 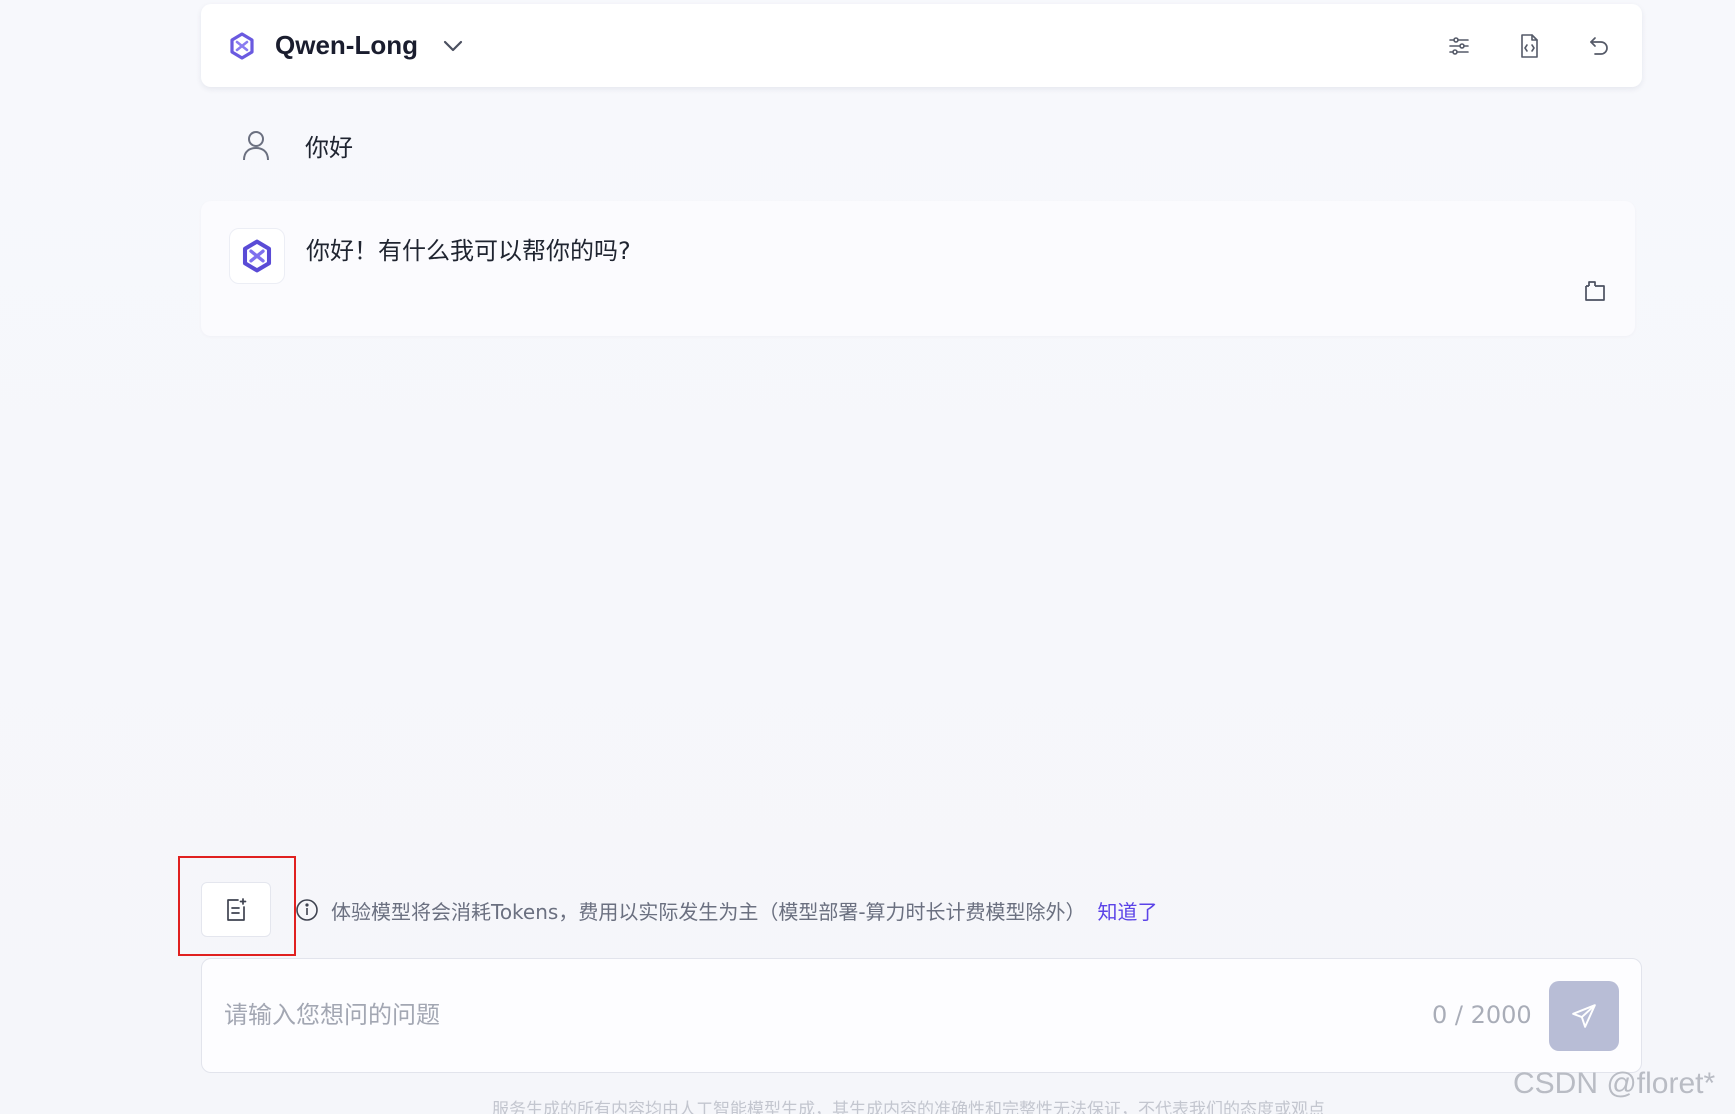 What do you see at coordinates (921, 45) in the screenshot?
I see `chat-header: Qwen-Long` at bounding box center [921, 45].